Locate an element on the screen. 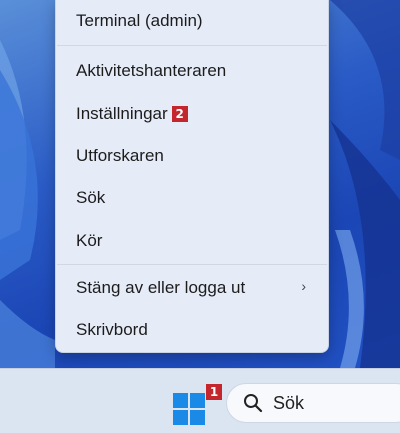 This screenshot has height=433, width=400. menu-item-shutdown-signout: Stäng av eller logga ut › is located at coordinates (192, 288).